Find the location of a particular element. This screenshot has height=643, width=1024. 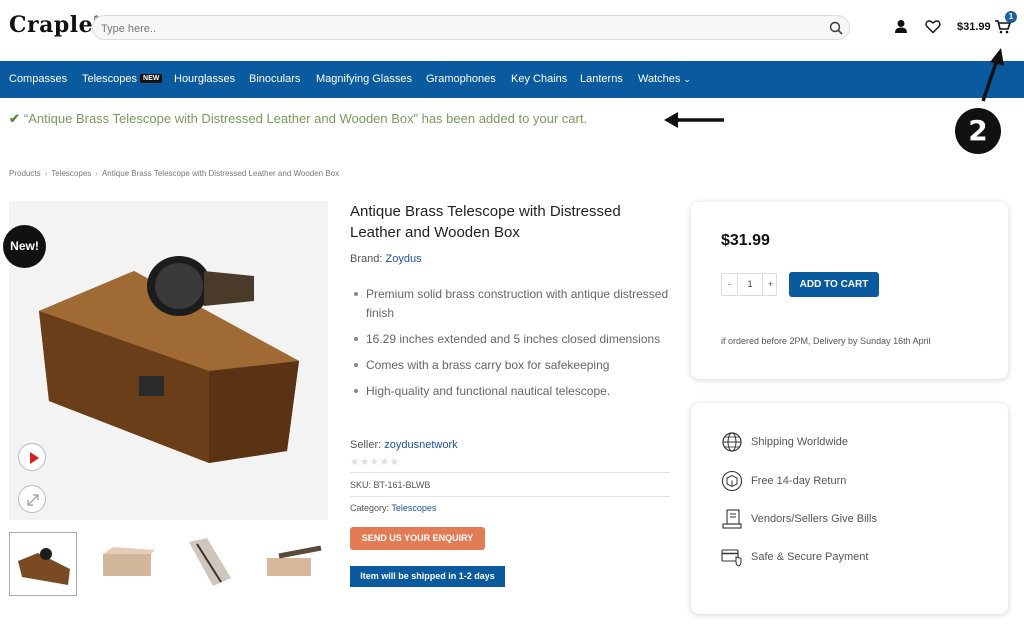

site-header: Craple® $31.99 1 is located at coordinates (512, 30).